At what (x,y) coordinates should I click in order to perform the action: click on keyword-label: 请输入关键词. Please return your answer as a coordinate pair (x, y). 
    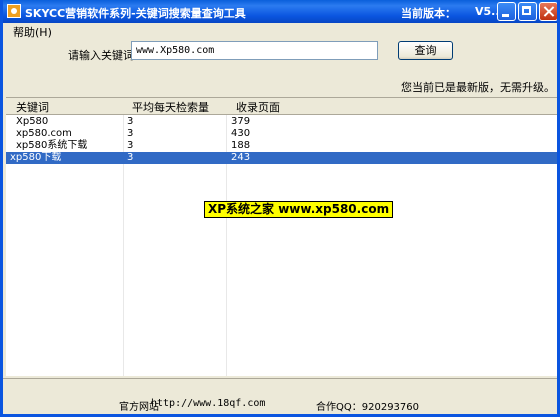
    Looking at the image, I should click on (101, 55).